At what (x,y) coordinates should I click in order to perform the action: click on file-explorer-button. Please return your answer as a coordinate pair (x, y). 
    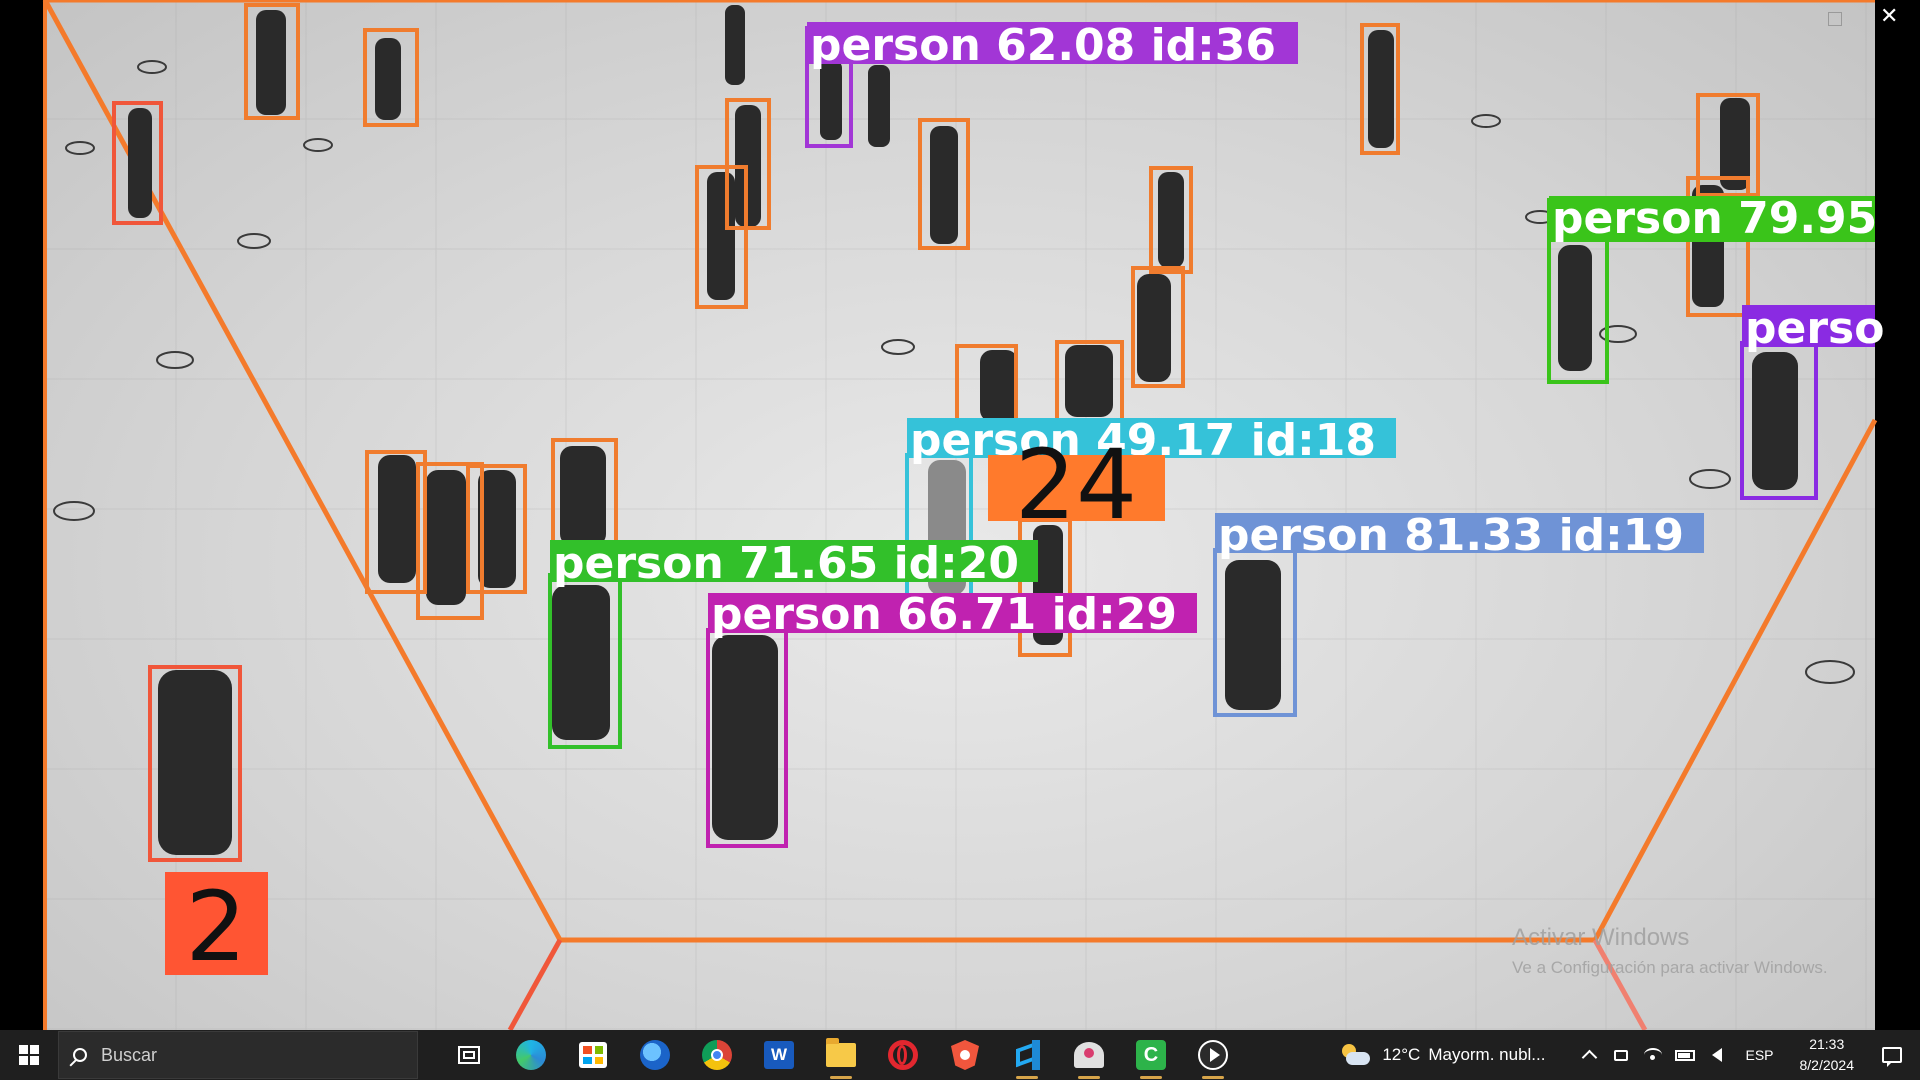
    Looking at the image, I should click on (841, 1055).